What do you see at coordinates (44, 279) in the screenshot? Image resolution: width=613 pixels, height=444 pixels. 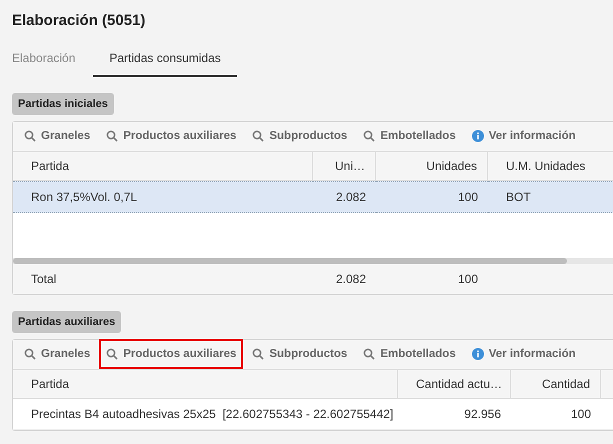 I see `total-cell-text: Total` at bounding box center [44, 279].